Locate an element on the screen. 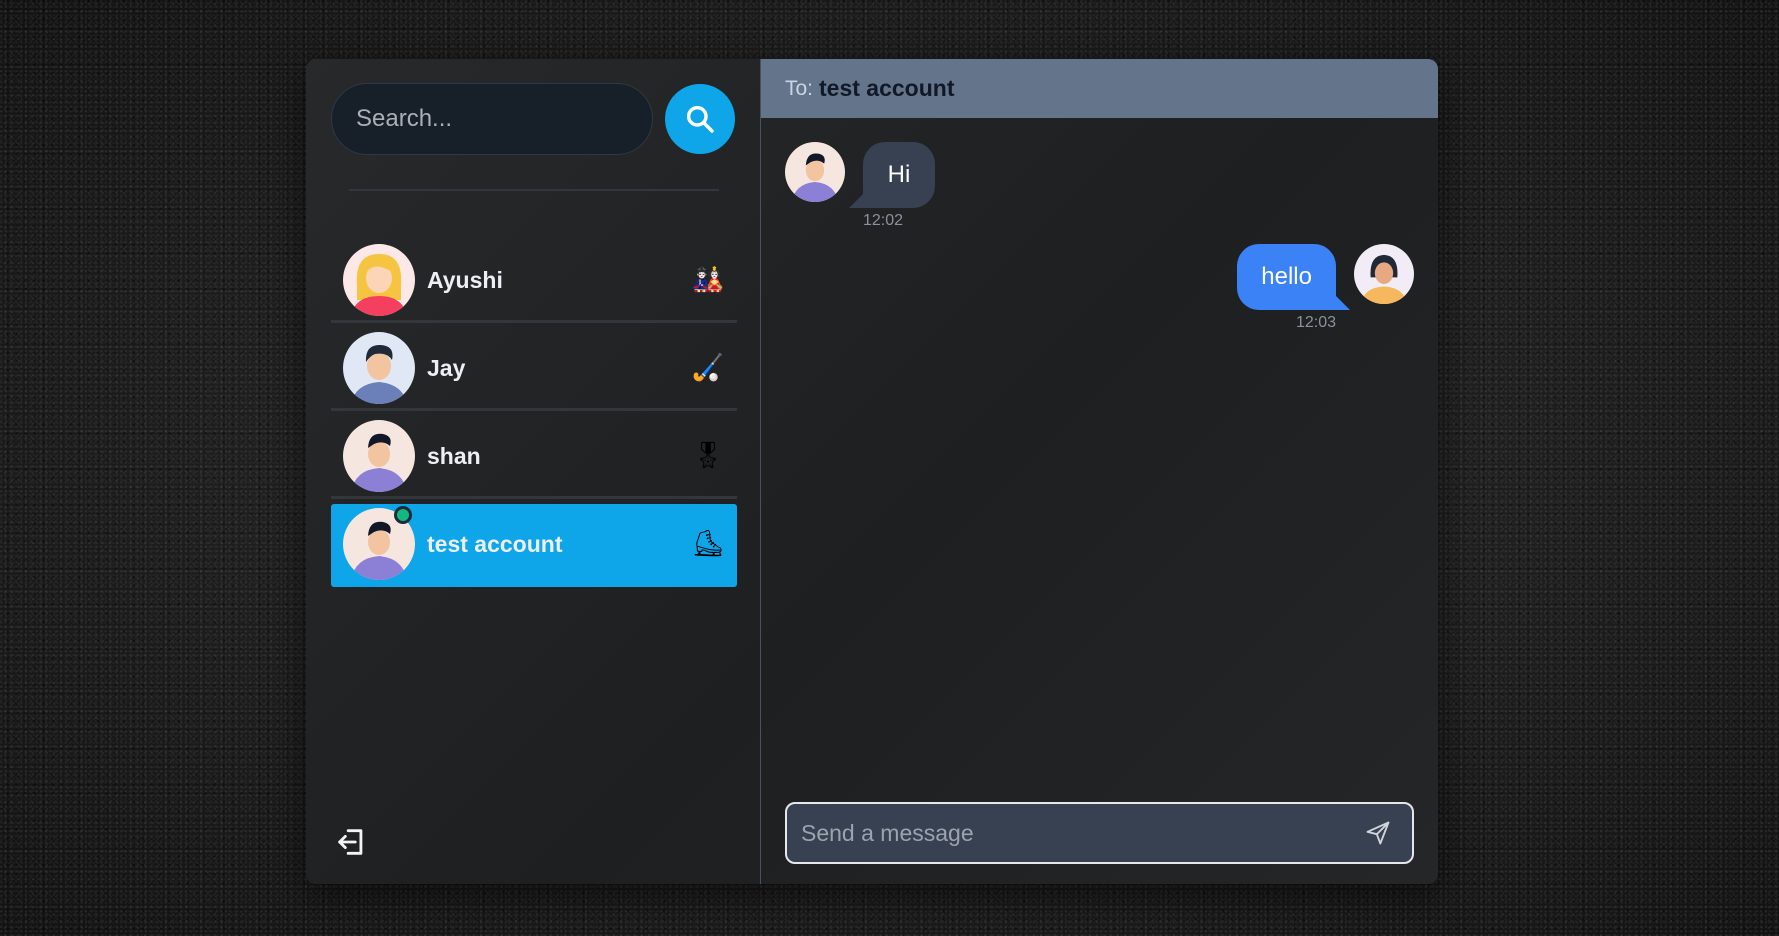  message-bubble: hello is located at coordinates (1293, 277).